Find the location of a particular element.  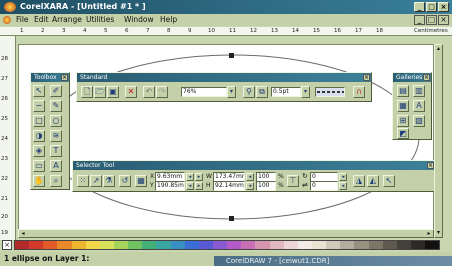

magnet-icon: ∩ is located at coordinates (359, 92).